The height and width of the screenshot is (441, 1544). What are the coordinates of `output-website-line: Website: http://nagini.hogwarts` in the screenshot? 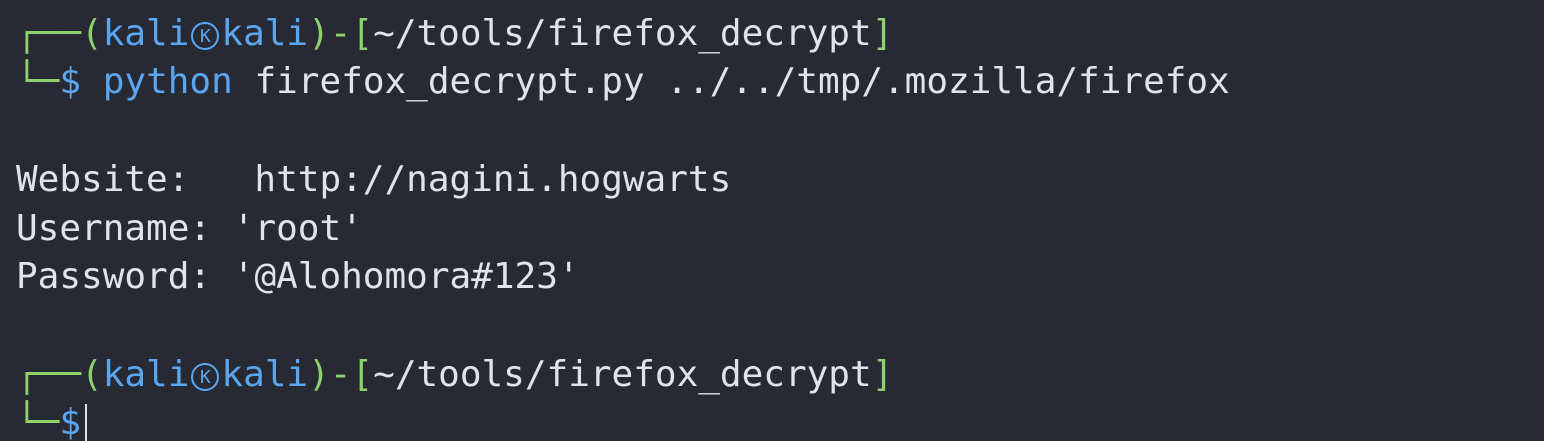 It's located at (373, 180).